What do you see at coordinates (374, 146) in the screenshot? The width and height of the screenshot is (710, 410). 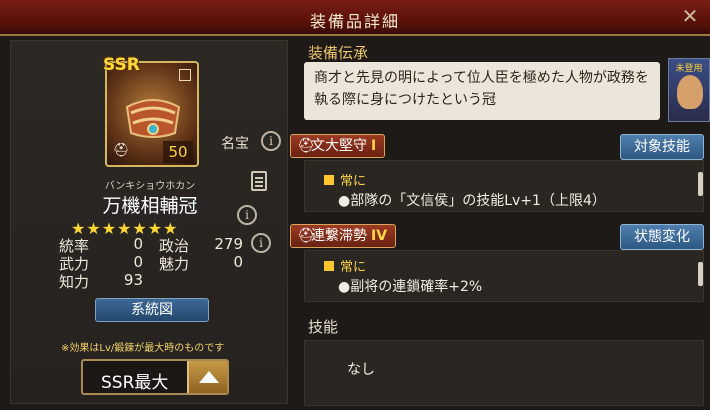 I see `skill1-rank: I` at bounding box center [374, 146].